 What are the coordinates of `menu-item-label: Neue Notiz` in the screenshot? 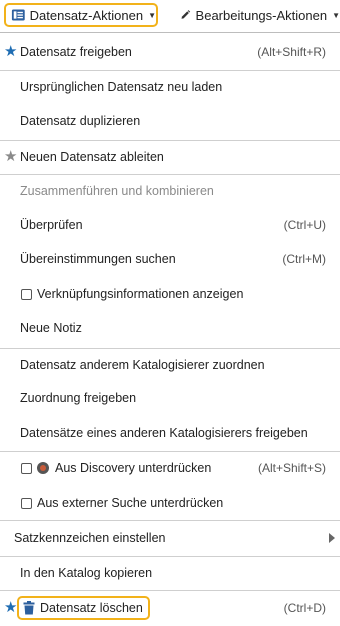 It's located at (51, 328).